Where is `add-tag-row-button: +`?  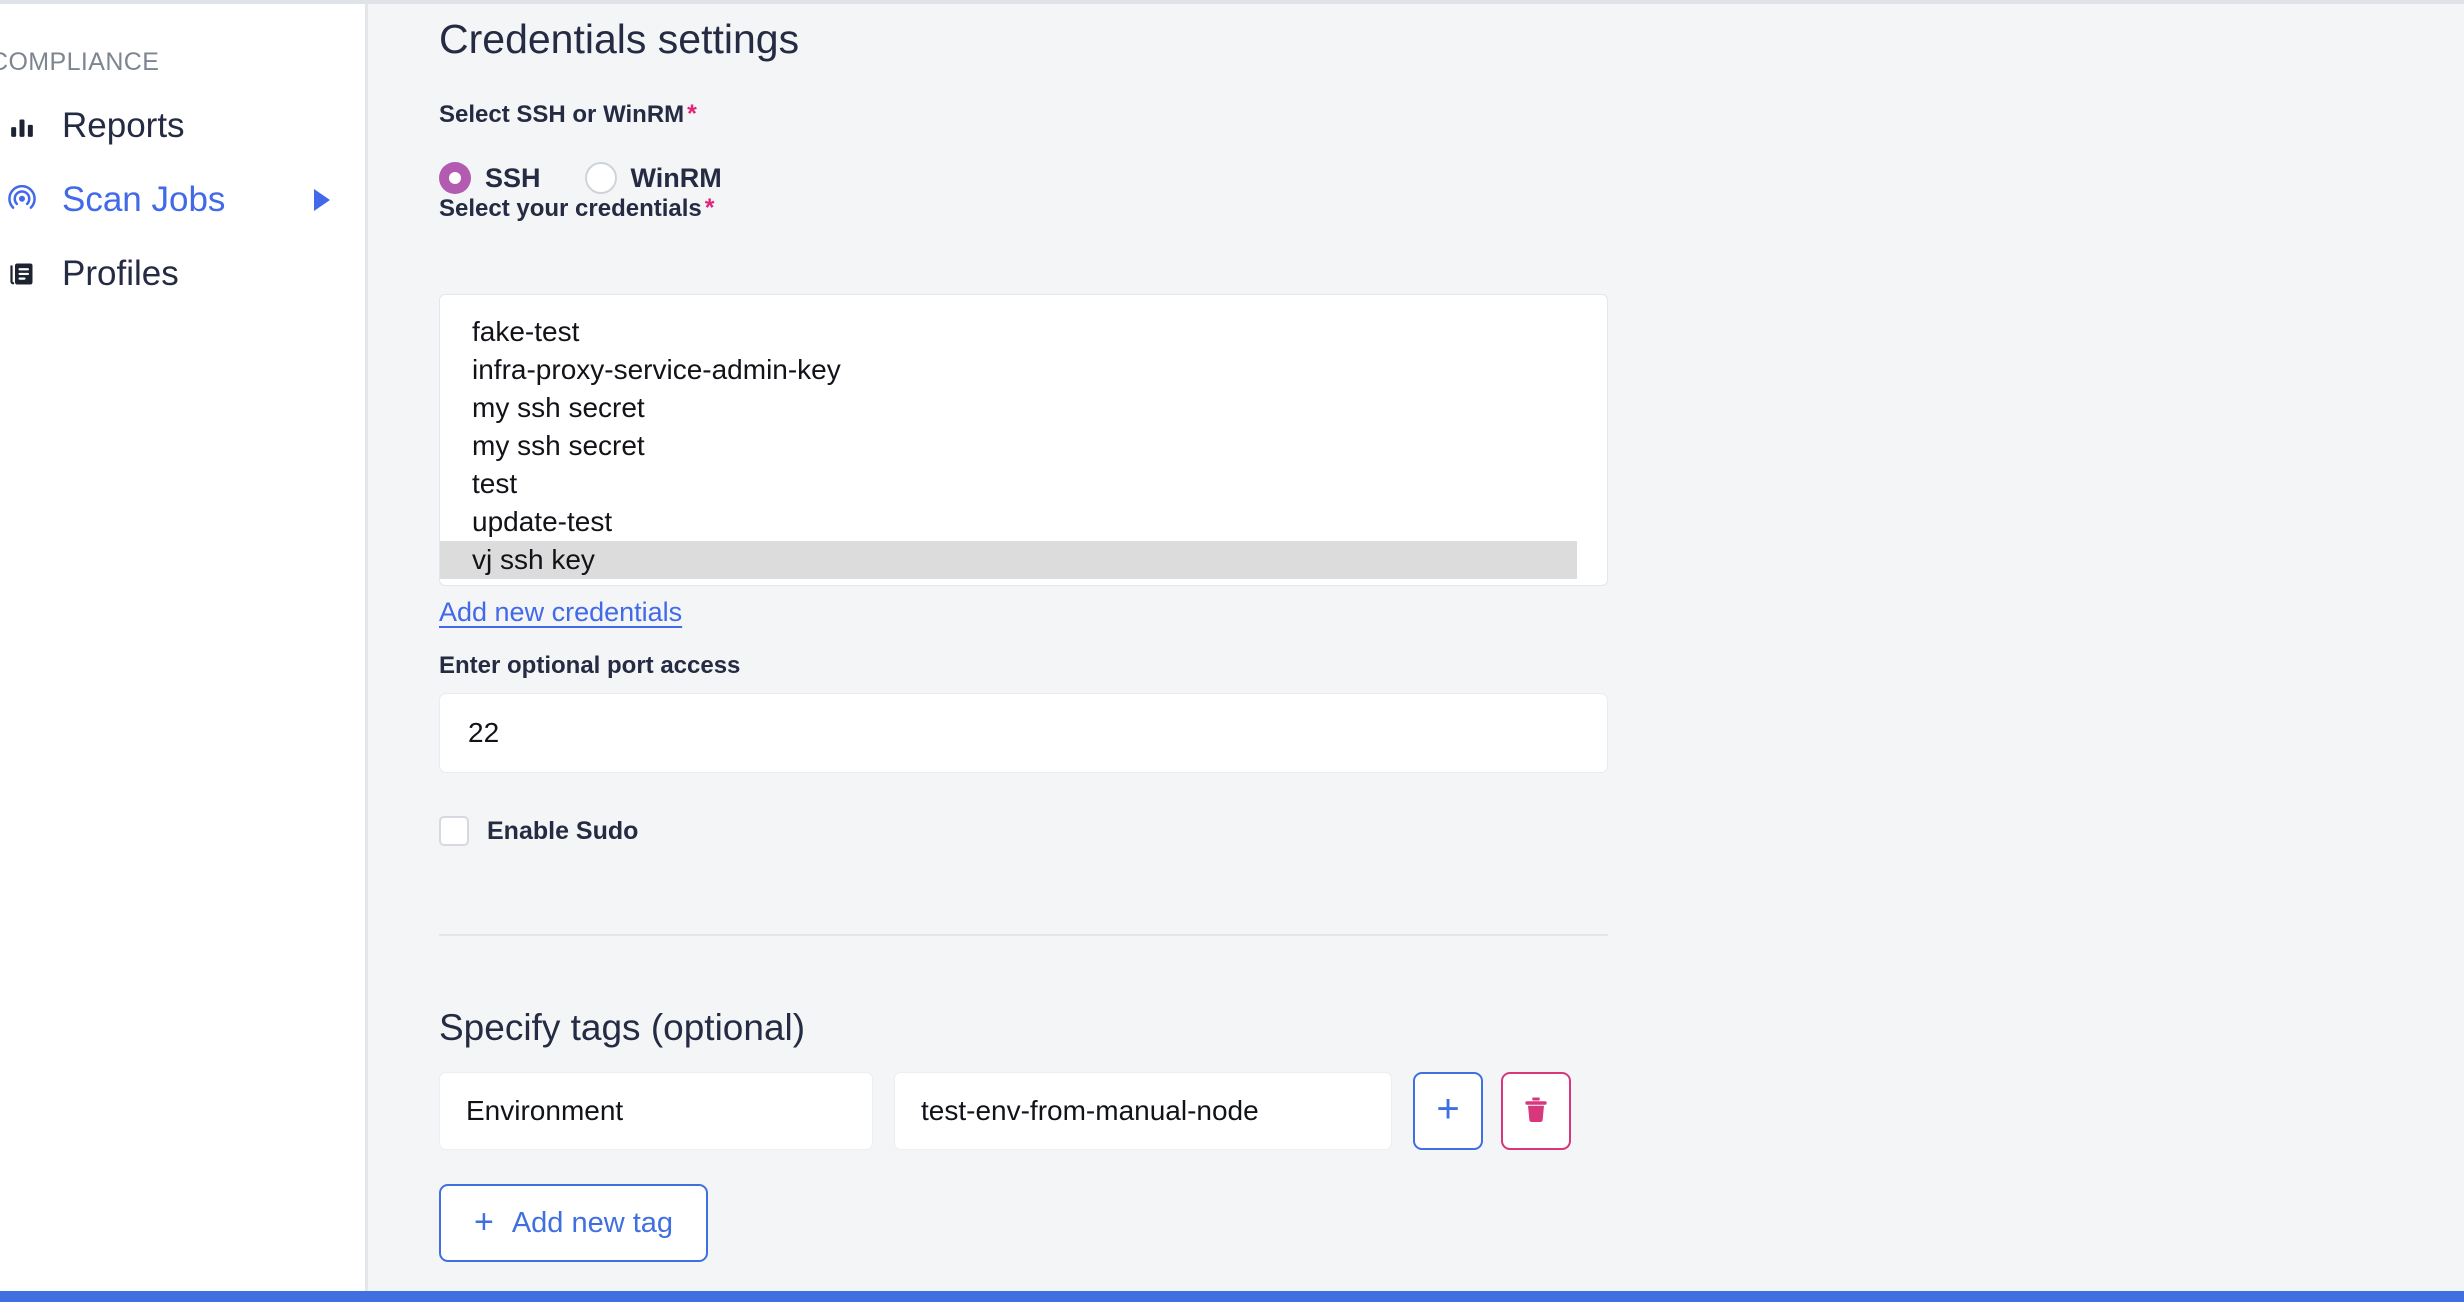
add-tag-row-button: + is located at coordinates (1448, 1111).